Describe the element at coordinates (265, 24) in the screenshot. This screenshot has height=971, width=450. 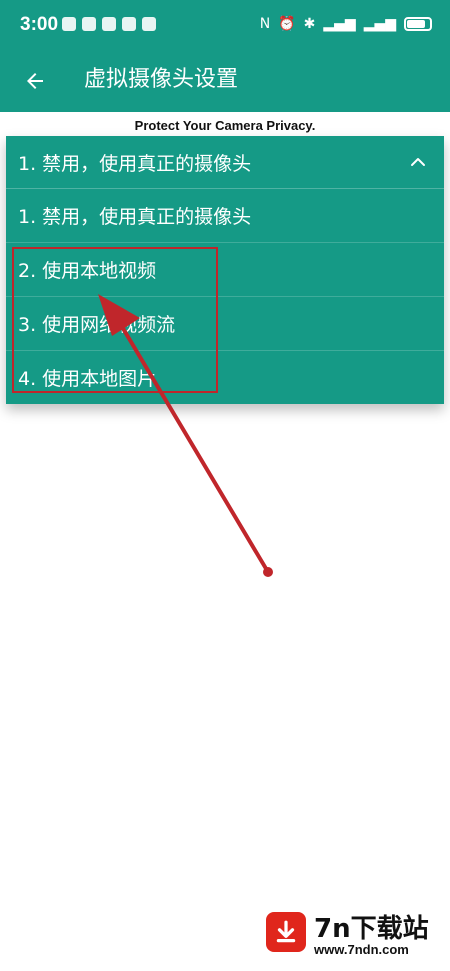
I see `nfc-icon: N` at that location.